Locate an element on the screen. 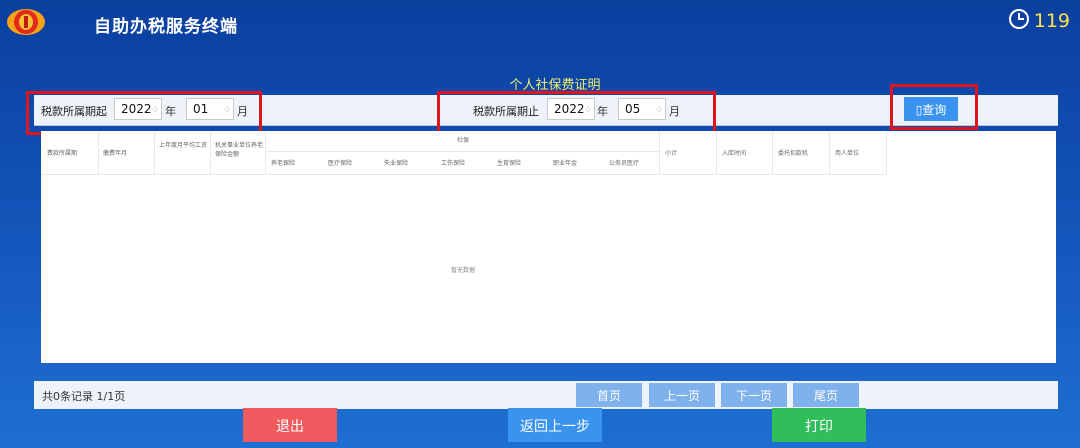 Image resolution: width=1080 pixels, height=448 pixels. highlight-query-button is located at coordinates (934, 107).